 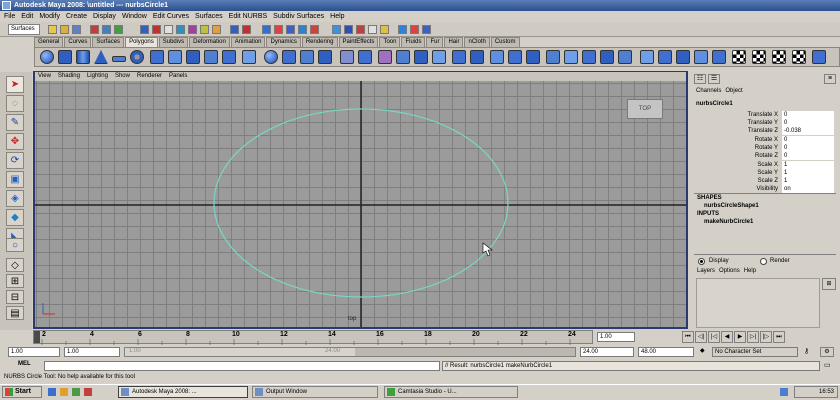 I want to click on range-slider: 1.00 24.00, so click(x=350, y=352).